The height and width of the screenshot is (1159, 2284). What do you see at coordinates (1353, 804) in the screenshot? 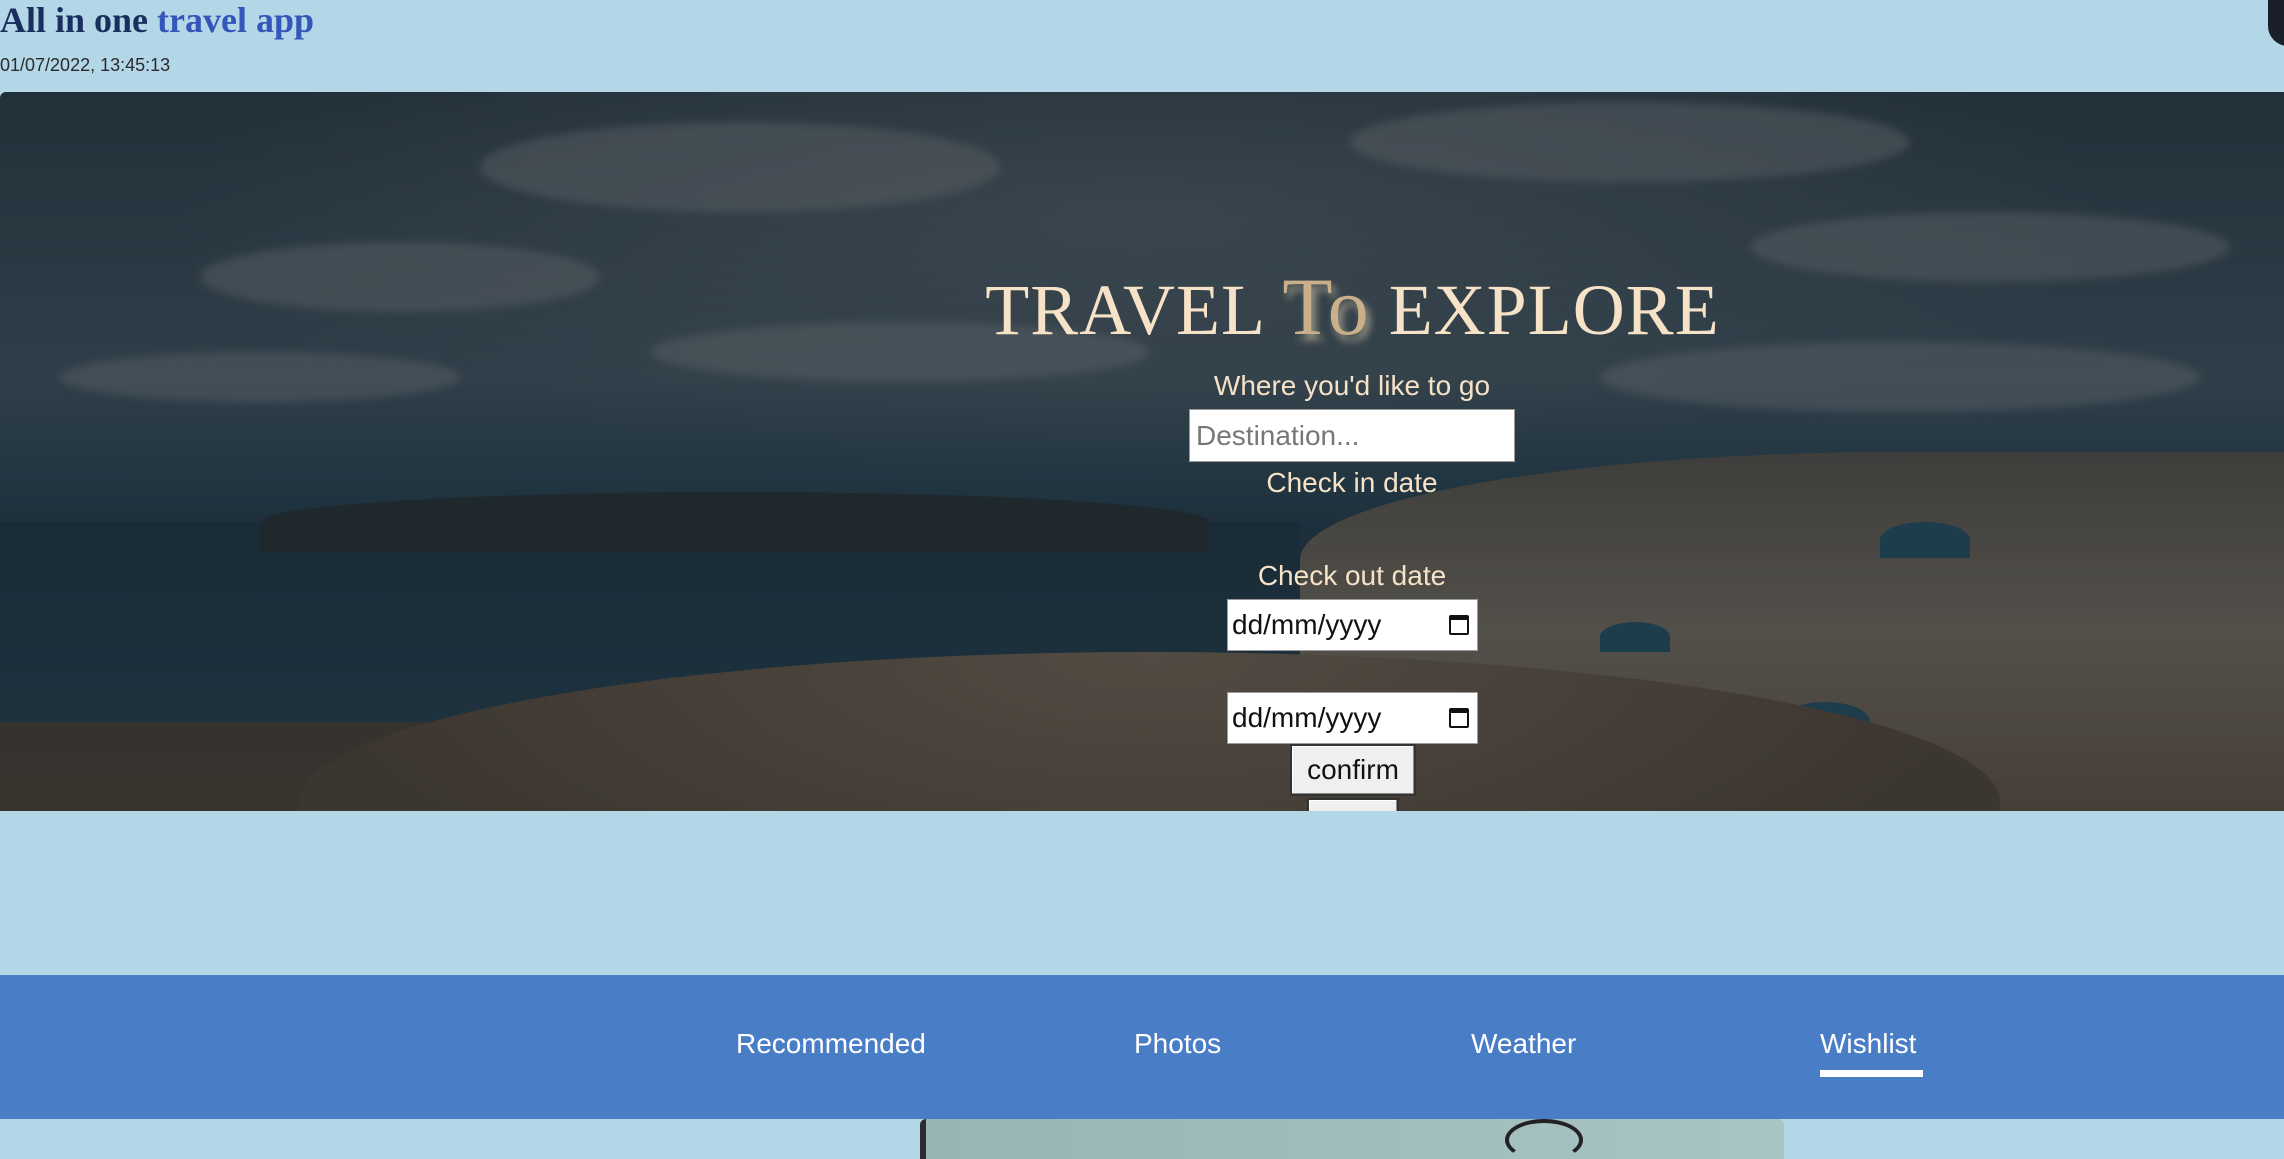
I see `clear-button: clear` at bounding box center [1353, 804].